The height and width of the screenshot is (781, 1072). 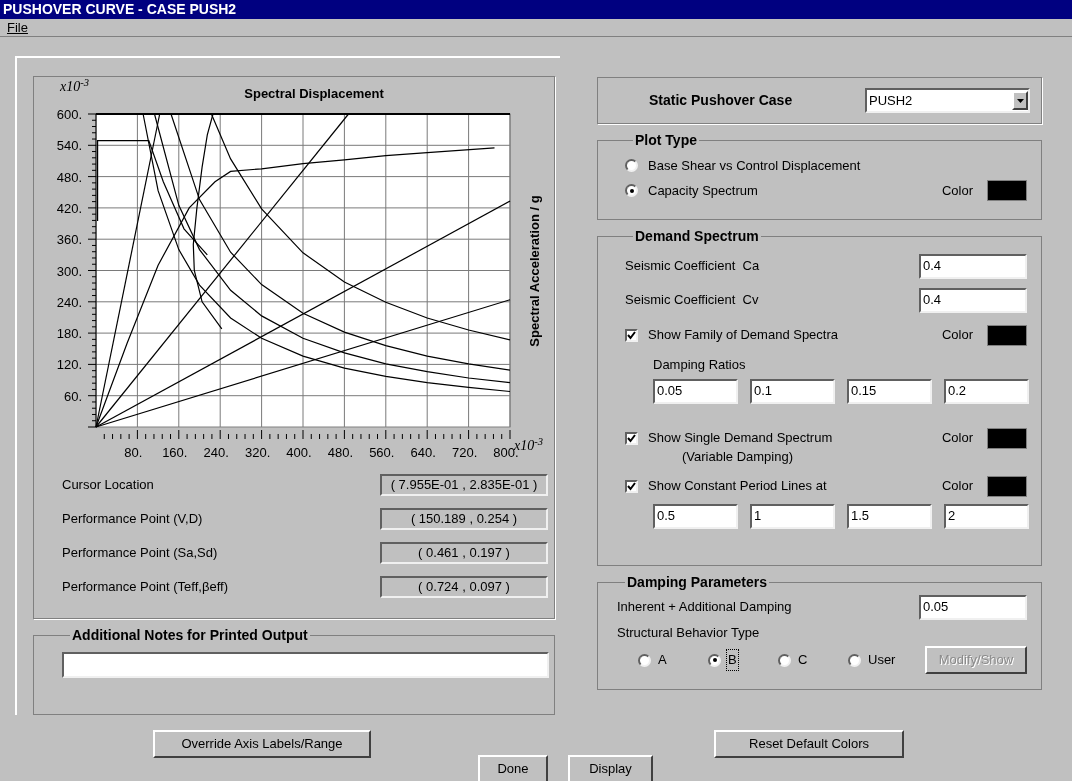 What do you see at coordinates (190, 635) in the screenshot?
I see `group-title: Additional Notes for Printed Output` at bounding box center [190, 635].